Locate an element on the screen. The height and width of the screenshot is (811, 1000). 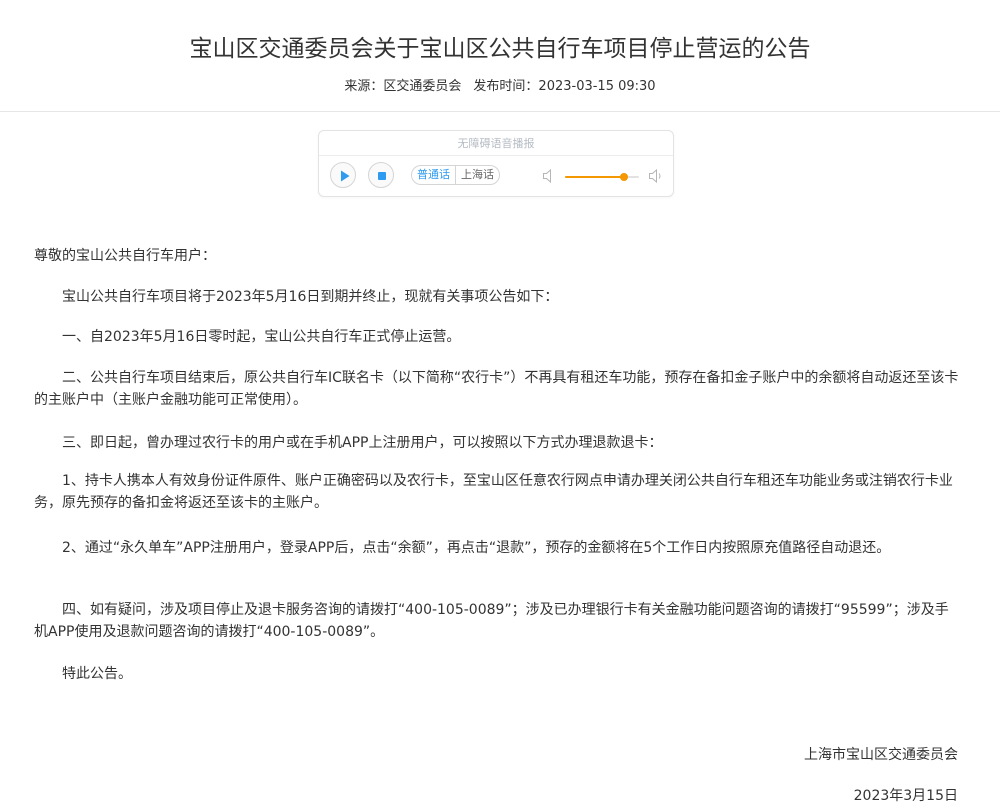
dialect-shanghainese: 上海话 is located at coordinates (477, 175).